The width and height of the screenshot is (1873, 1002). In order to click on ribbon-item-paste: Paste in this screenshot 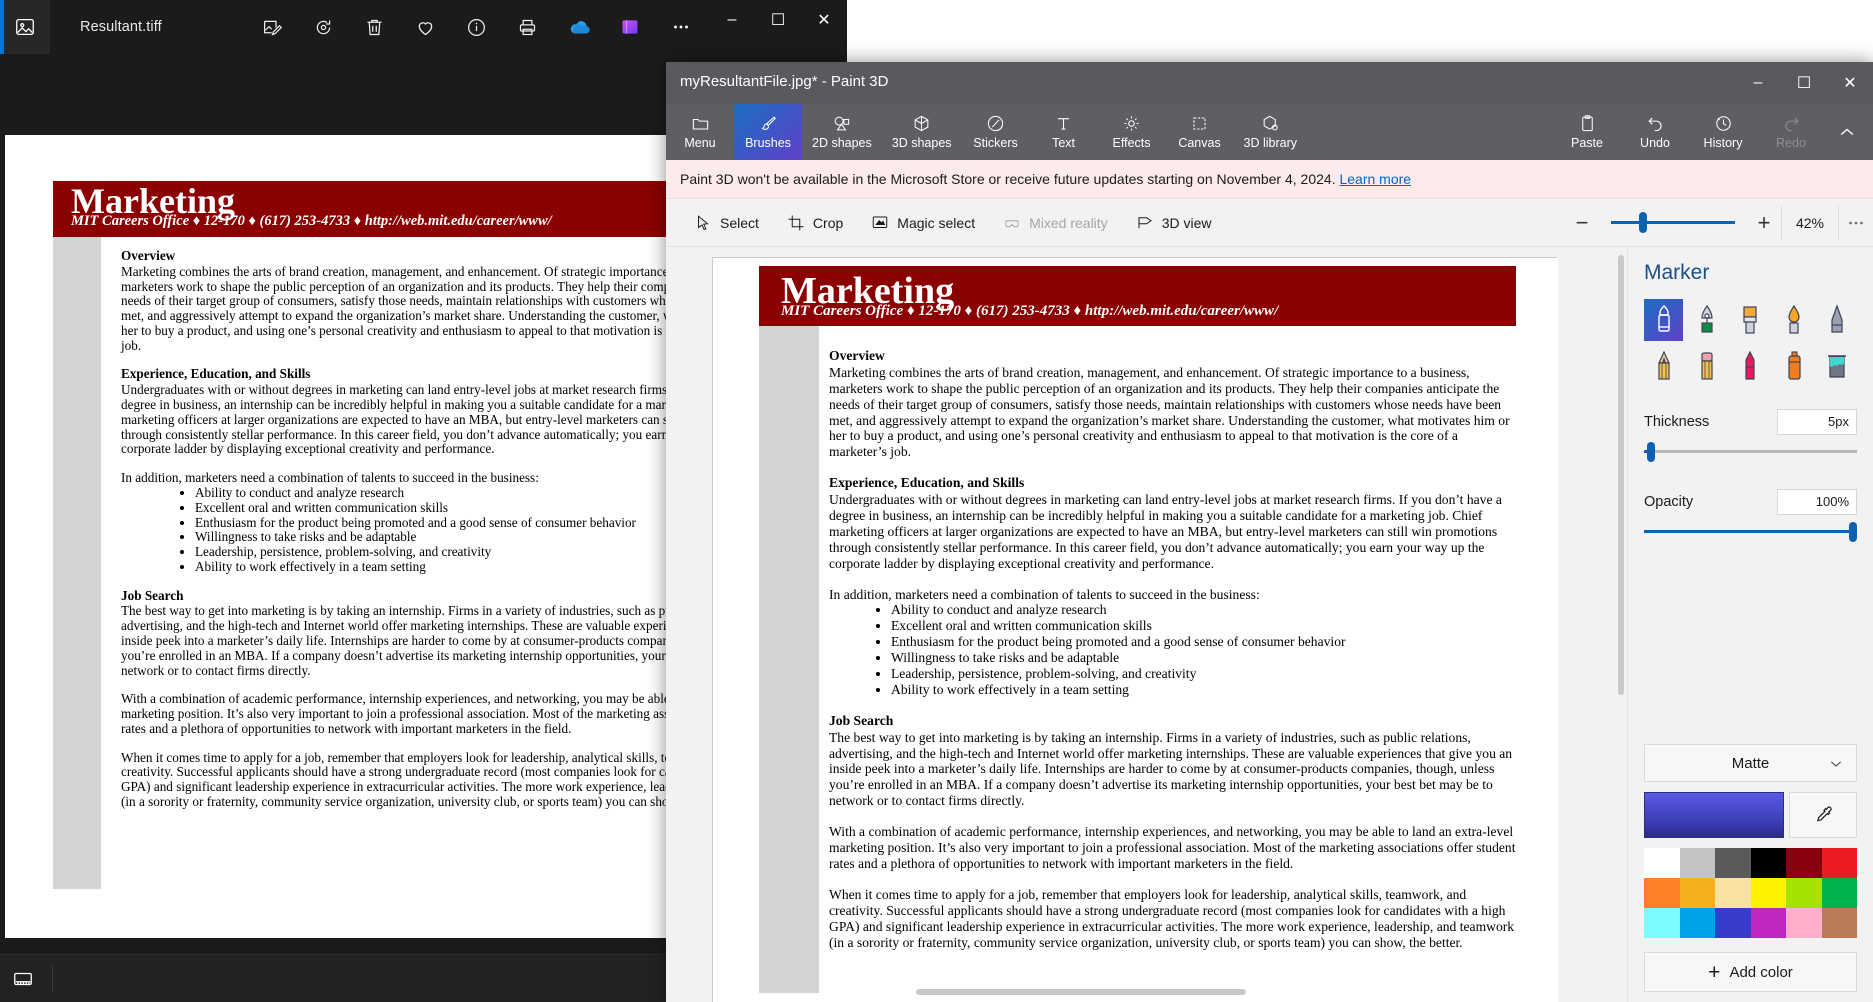, I will do `click(1587, 132)`.